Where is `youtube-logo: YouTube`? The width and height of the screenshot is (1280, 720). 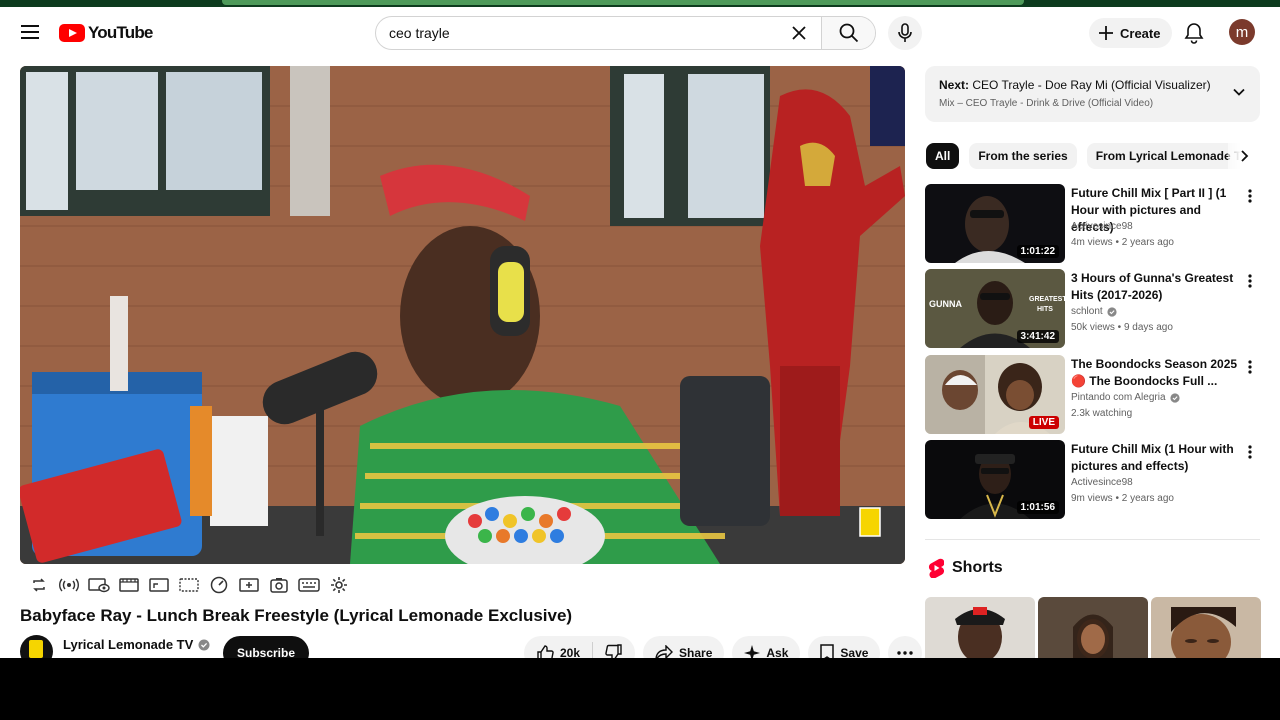
youtube-logo: YouTube is located at coordinates (106, 33).